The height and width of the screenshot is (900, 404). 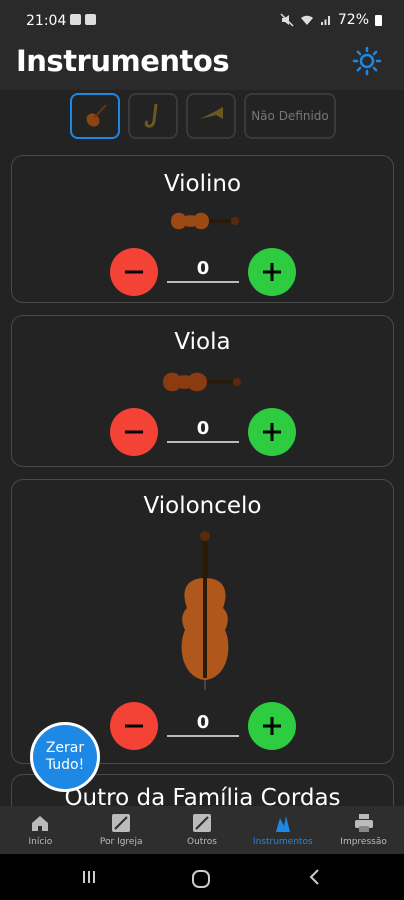 What do you see at coordinates (367, 61) in the screenshot?
I see `theme-toggle-sun-icon` at bounding box center [367, 61].